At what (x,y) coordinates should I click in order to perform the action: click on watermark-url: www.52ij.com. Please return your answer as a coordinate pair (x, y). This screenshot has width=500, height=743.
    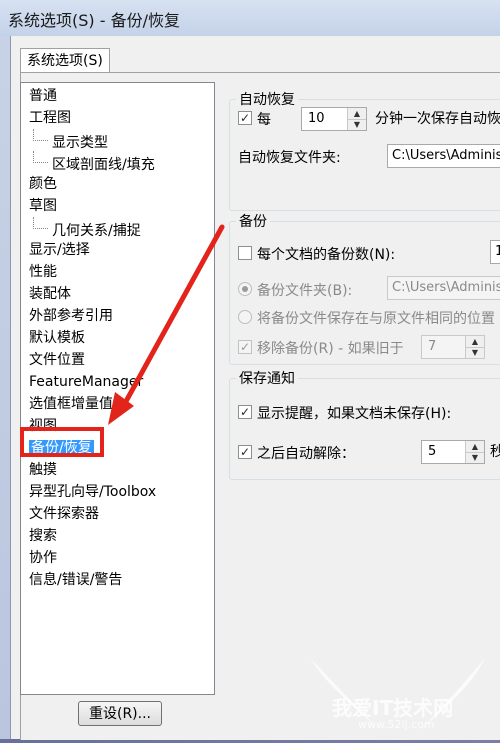
    Looking at the image, I should click on (396, 724).